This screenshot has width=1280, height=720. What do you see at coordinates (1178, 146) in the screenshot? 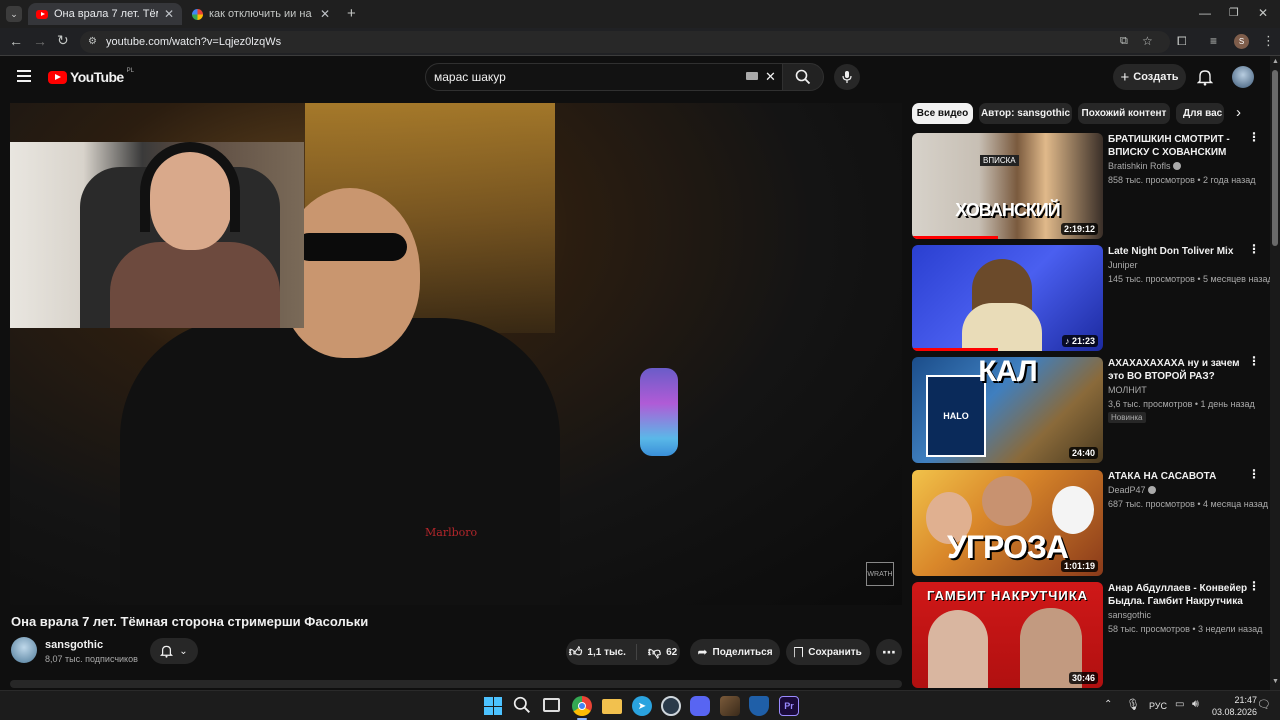
I see `recommendation-title: БРАТИШКИН СМОТРИТ - ВПИСКУ С ХОВАНСКИМ` at bounding box center [1178, 146].